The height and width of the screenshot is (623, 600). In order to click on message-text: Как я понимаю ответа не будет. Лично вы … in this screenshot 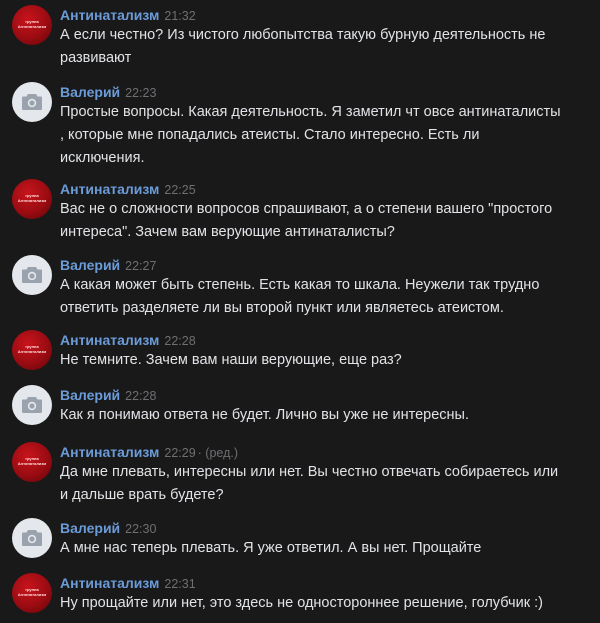, I will do `click(265, 415)`.